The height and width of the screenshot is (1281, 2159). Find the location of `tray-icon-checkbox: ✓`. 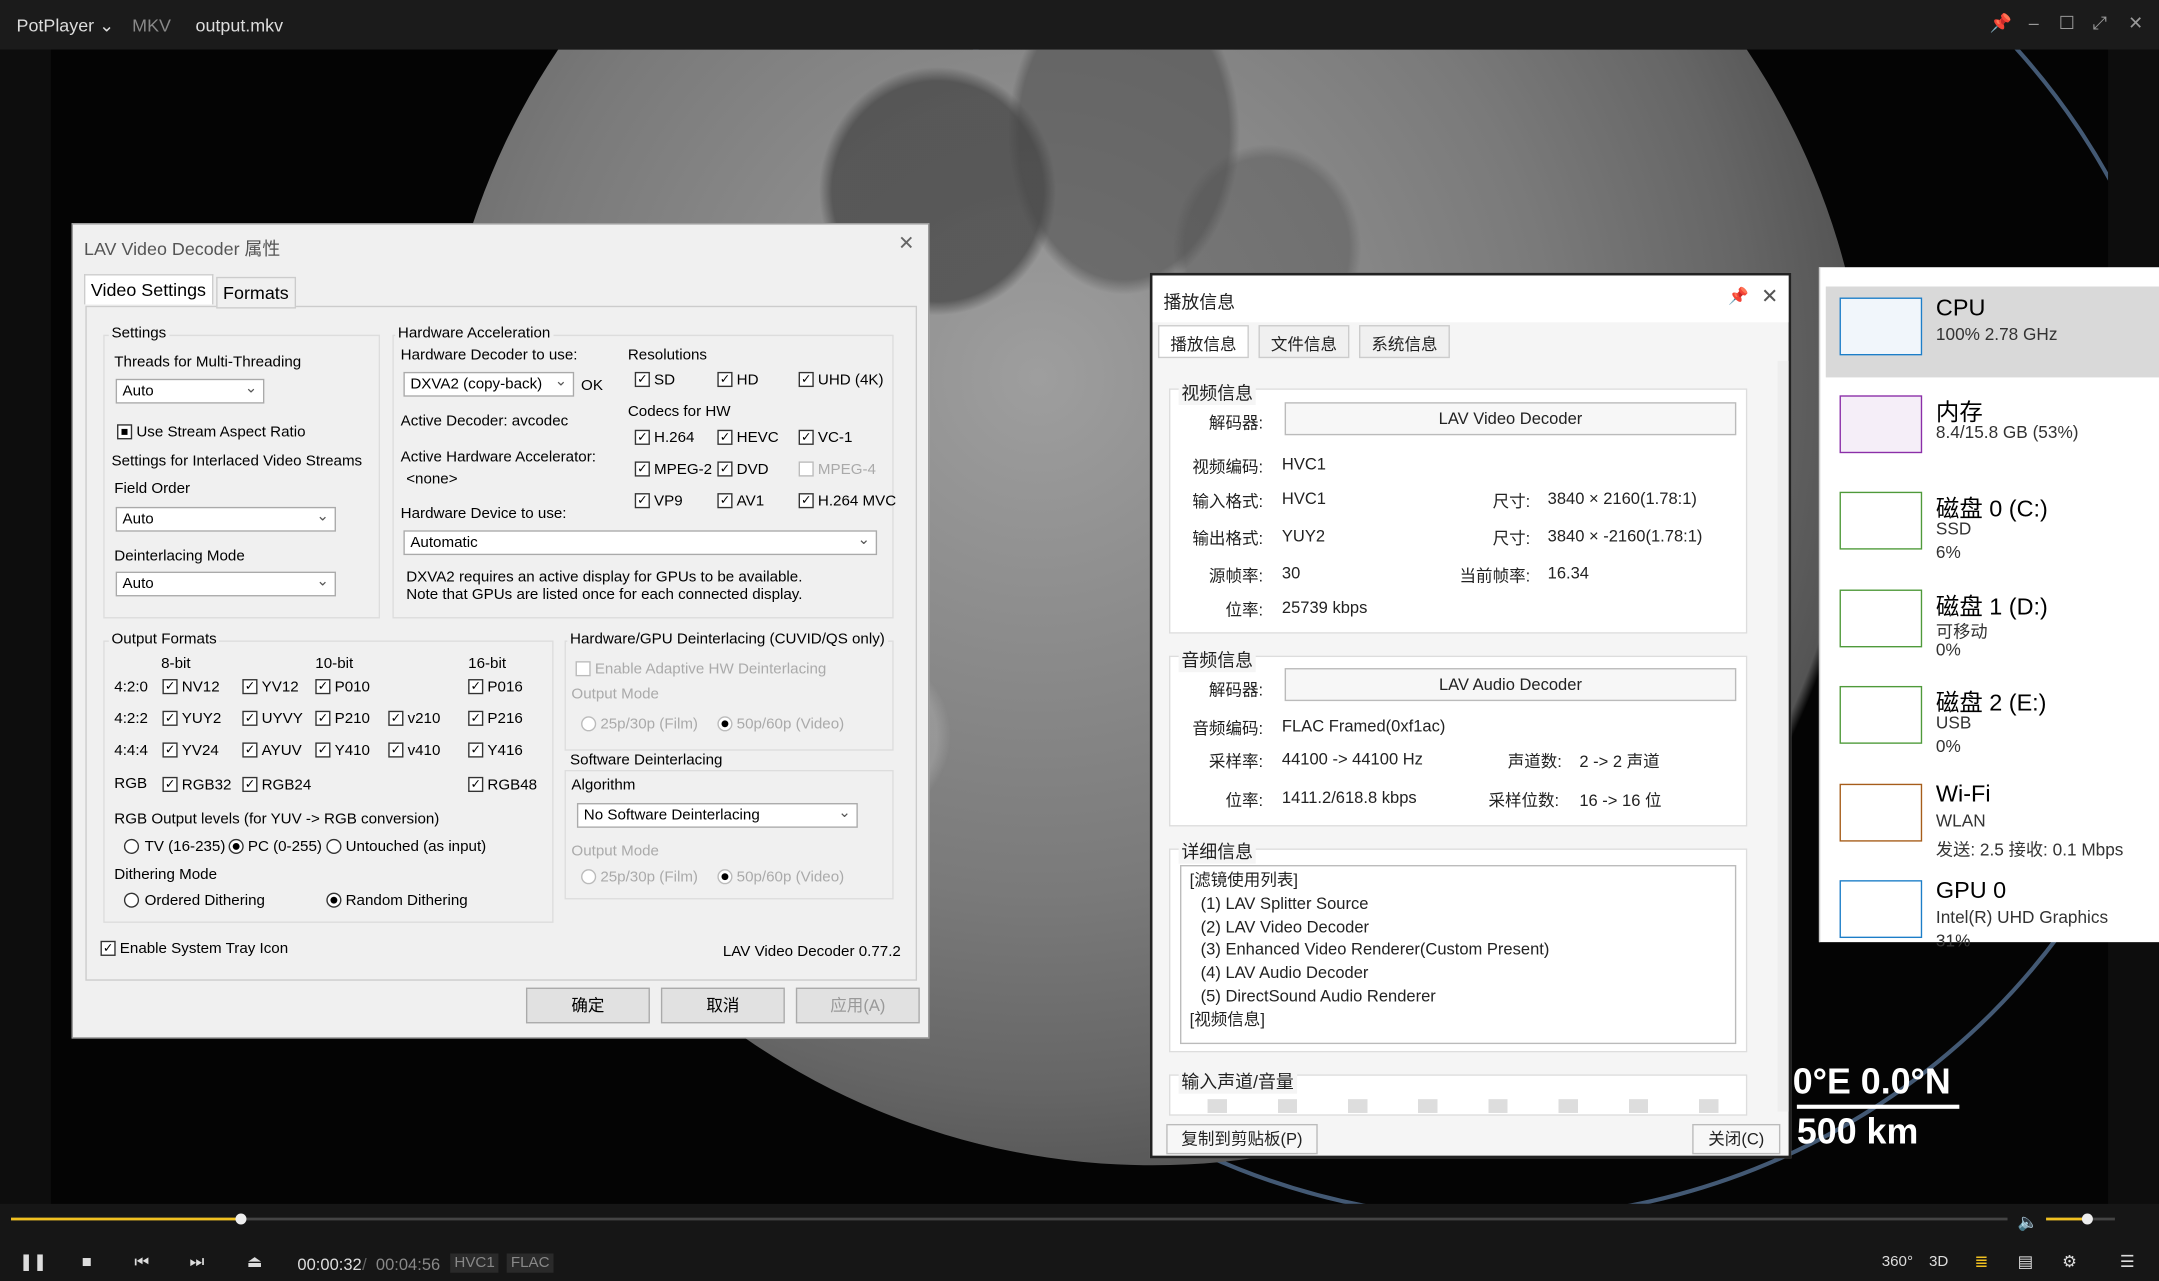

tray-icon-checkbox: ✓ is located at coordinates (108, 948).